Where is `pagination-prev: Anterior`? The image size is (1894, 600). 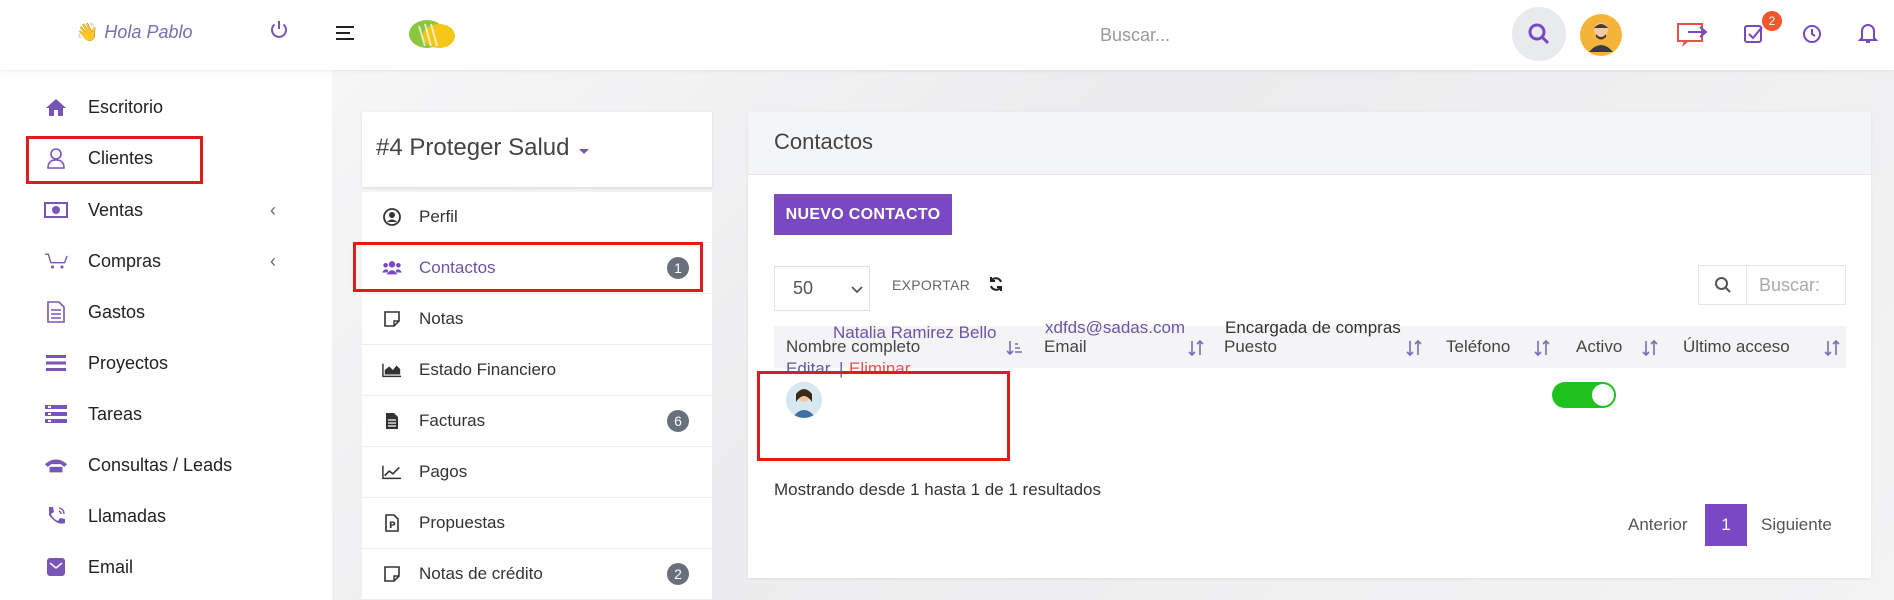 pagination-prev: Anterior is located at coordinates (1658, 525).